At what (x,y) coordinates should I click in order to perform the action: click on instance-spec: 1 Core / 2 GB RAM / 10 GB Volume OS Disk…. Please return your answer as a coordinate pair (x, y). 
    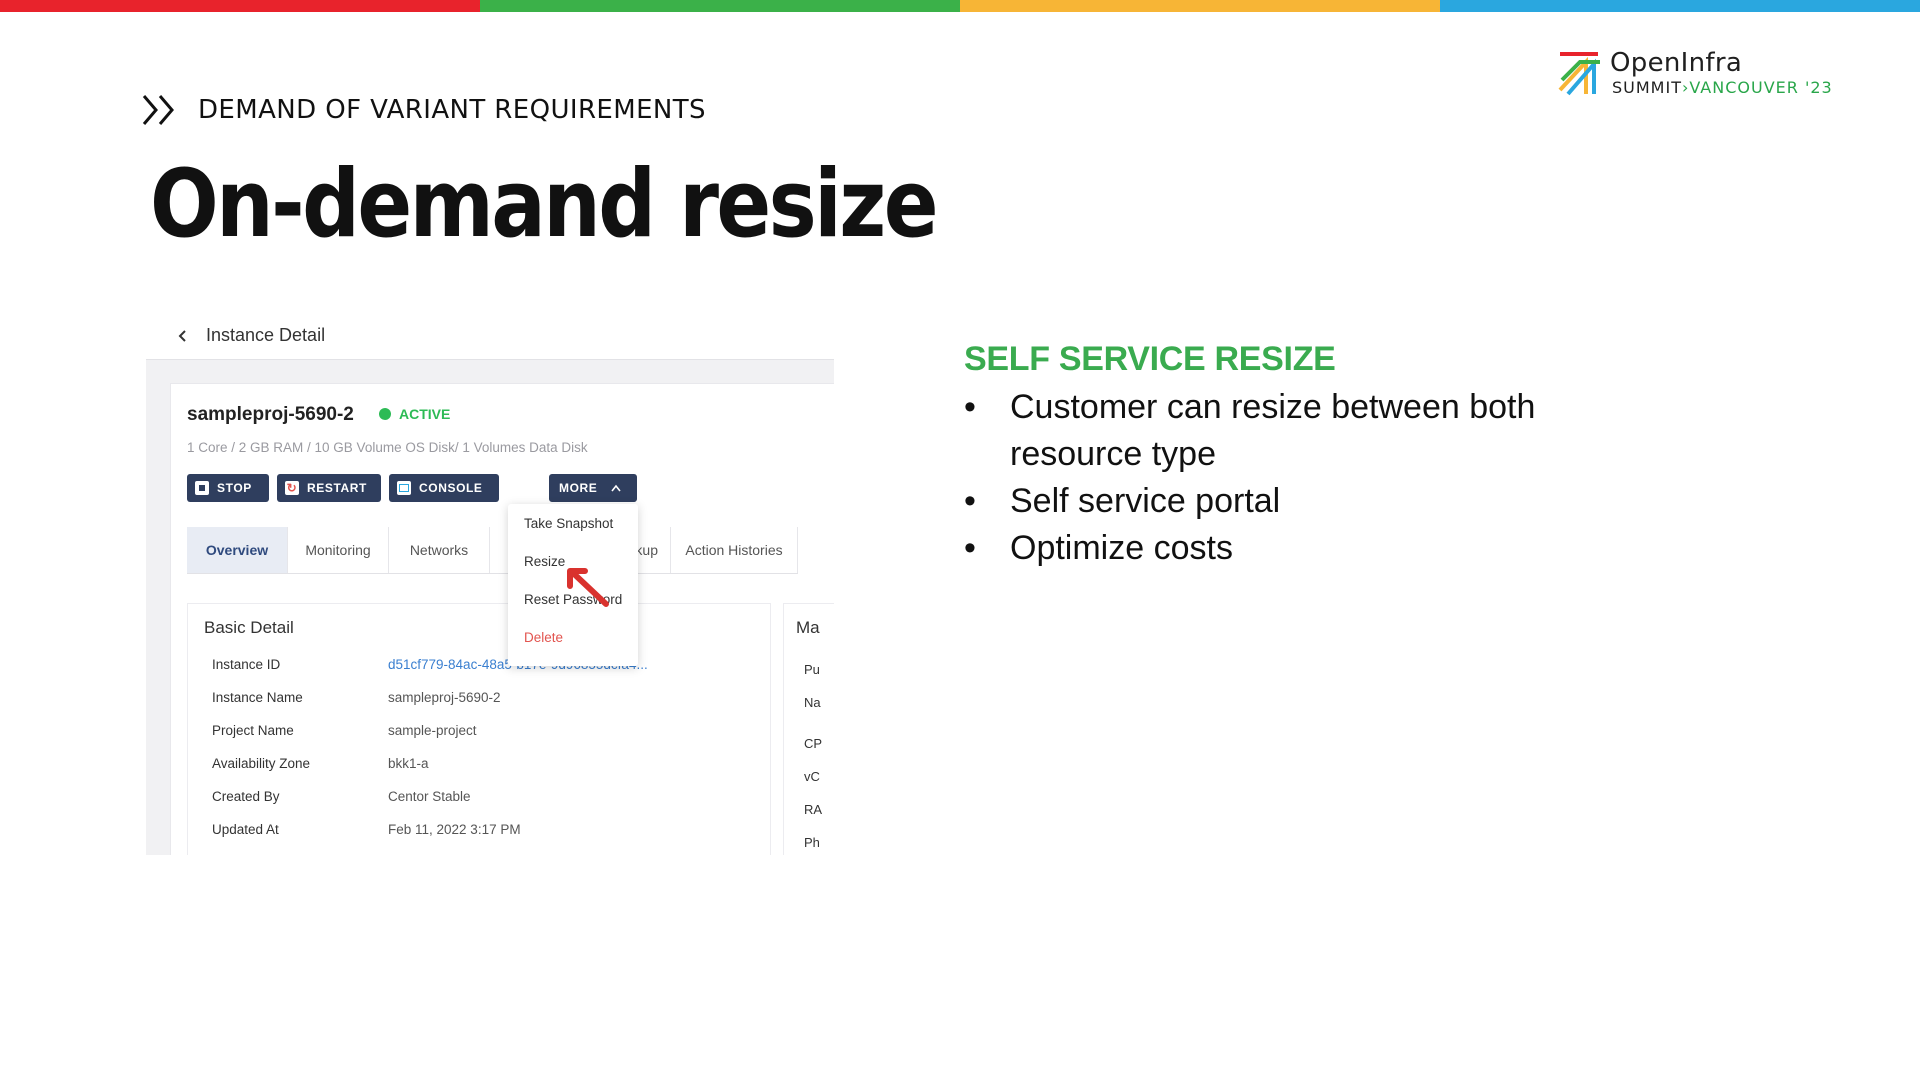
    Looking at the image, I should click on (387, 447).